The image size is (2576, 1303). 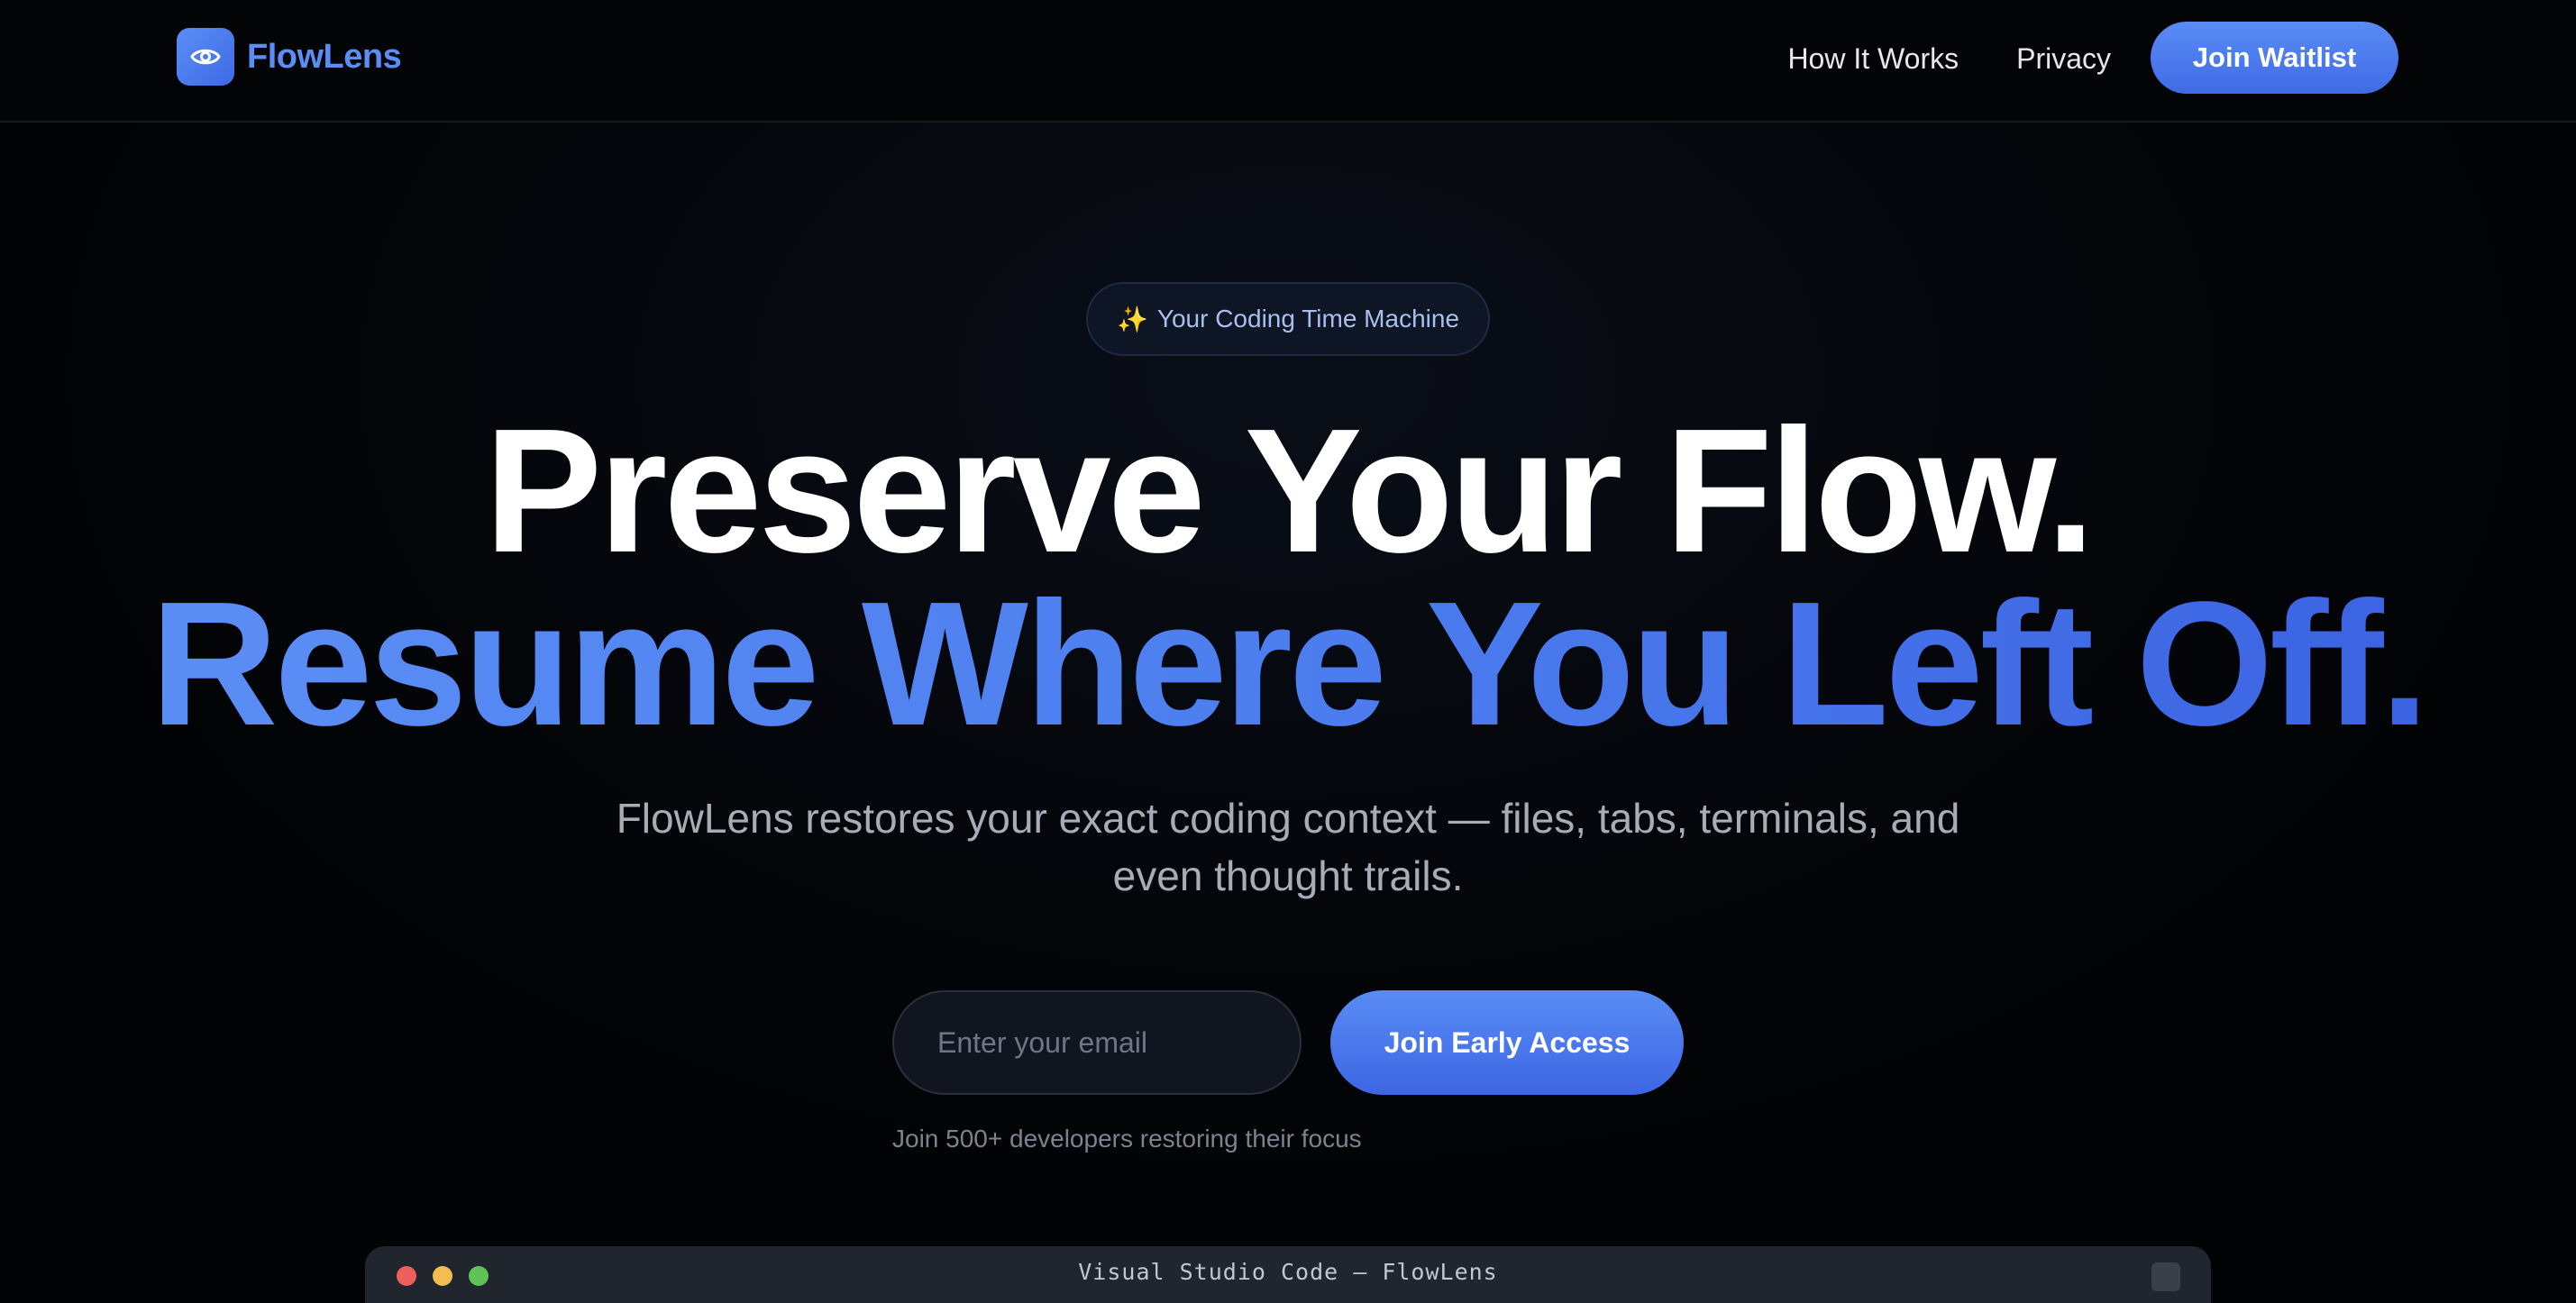 I want to click on window-control-icon, so click(x=2165, y=1276).